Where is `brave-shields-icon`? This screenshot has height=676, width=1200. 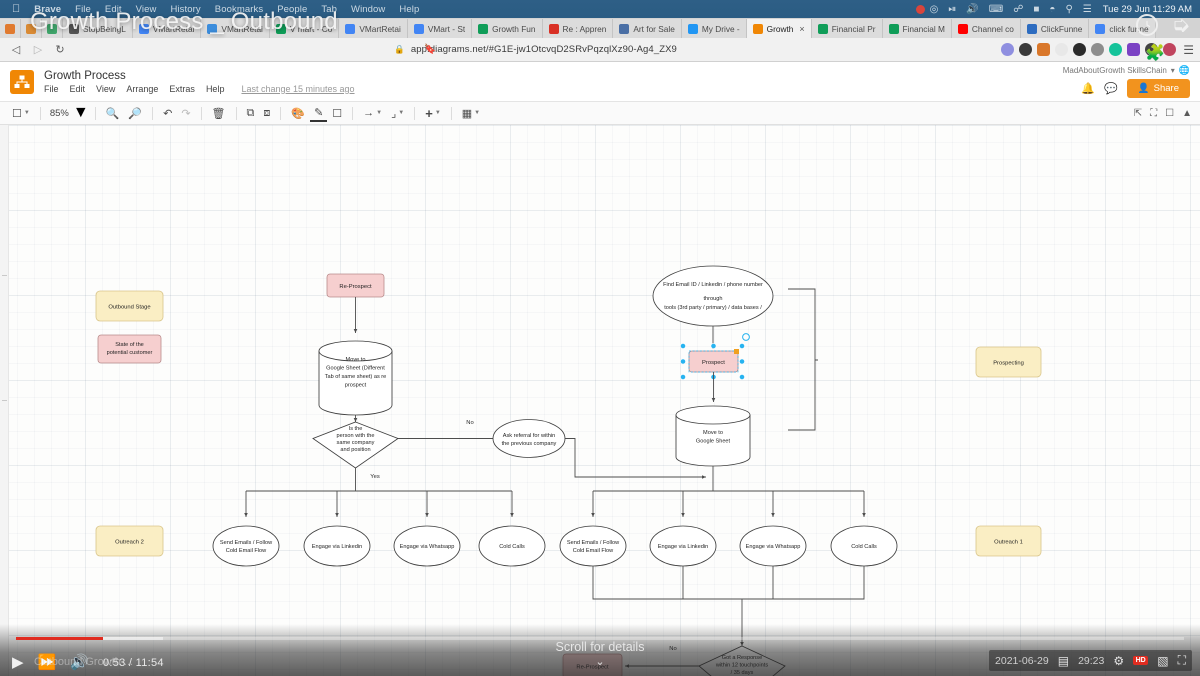
brave-shields-icon is located at coordinates (1008, 49).